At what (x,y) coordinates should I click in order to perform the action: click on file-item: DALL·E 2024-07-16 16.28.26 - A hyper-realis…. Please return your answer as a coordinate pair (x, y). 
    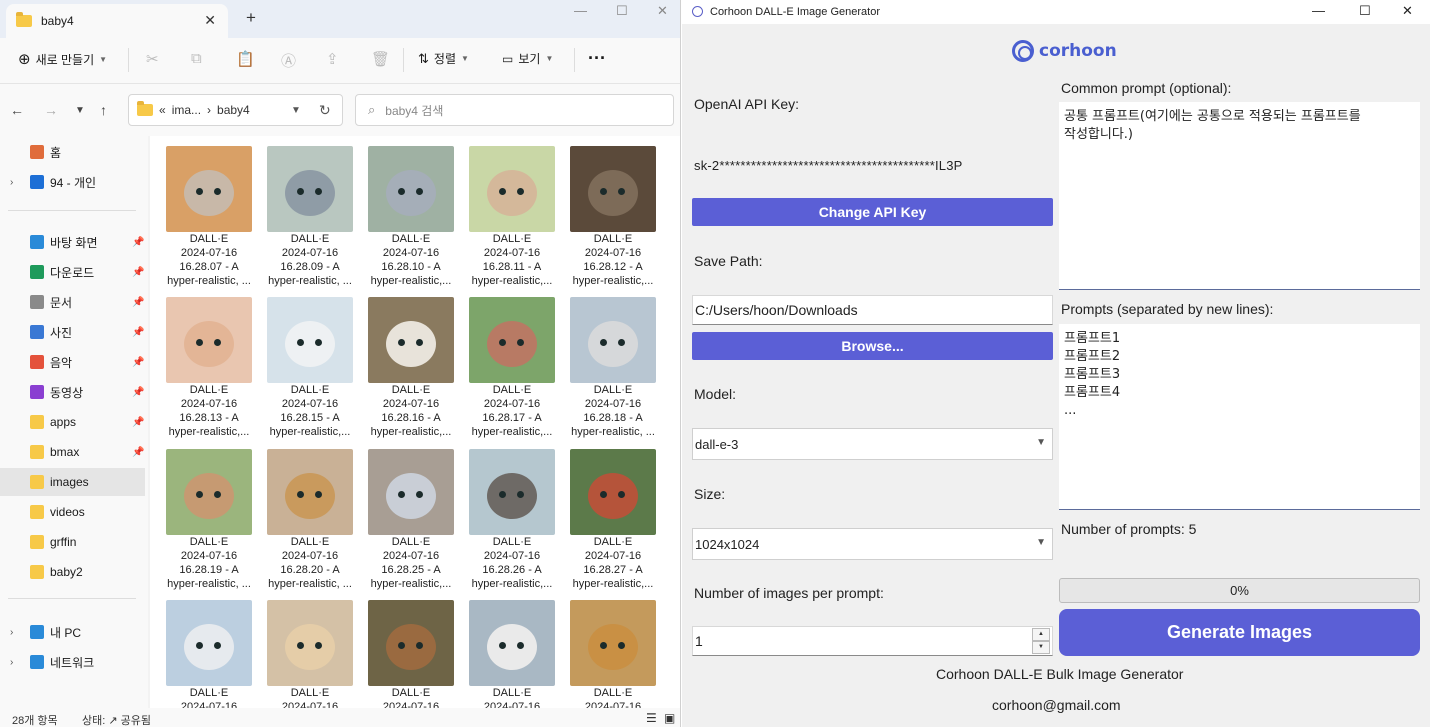
    Looking at the image, I should click on (512, 520).